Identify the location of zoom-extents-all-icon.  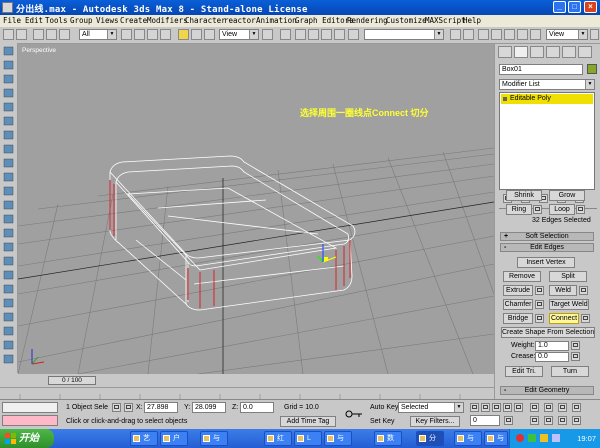
(576, 407).